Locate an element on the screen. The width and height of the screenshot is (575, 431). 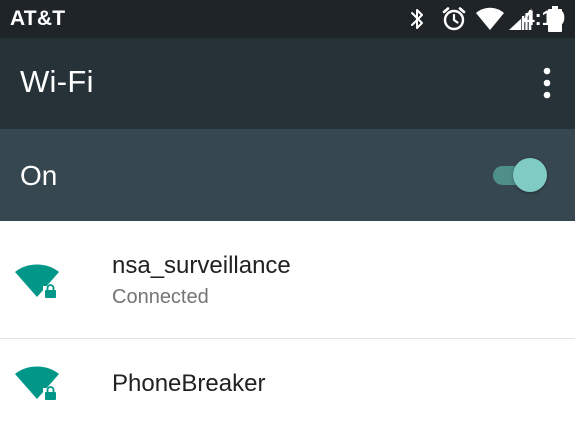
more-options-button is located at coordinates (547, 83).